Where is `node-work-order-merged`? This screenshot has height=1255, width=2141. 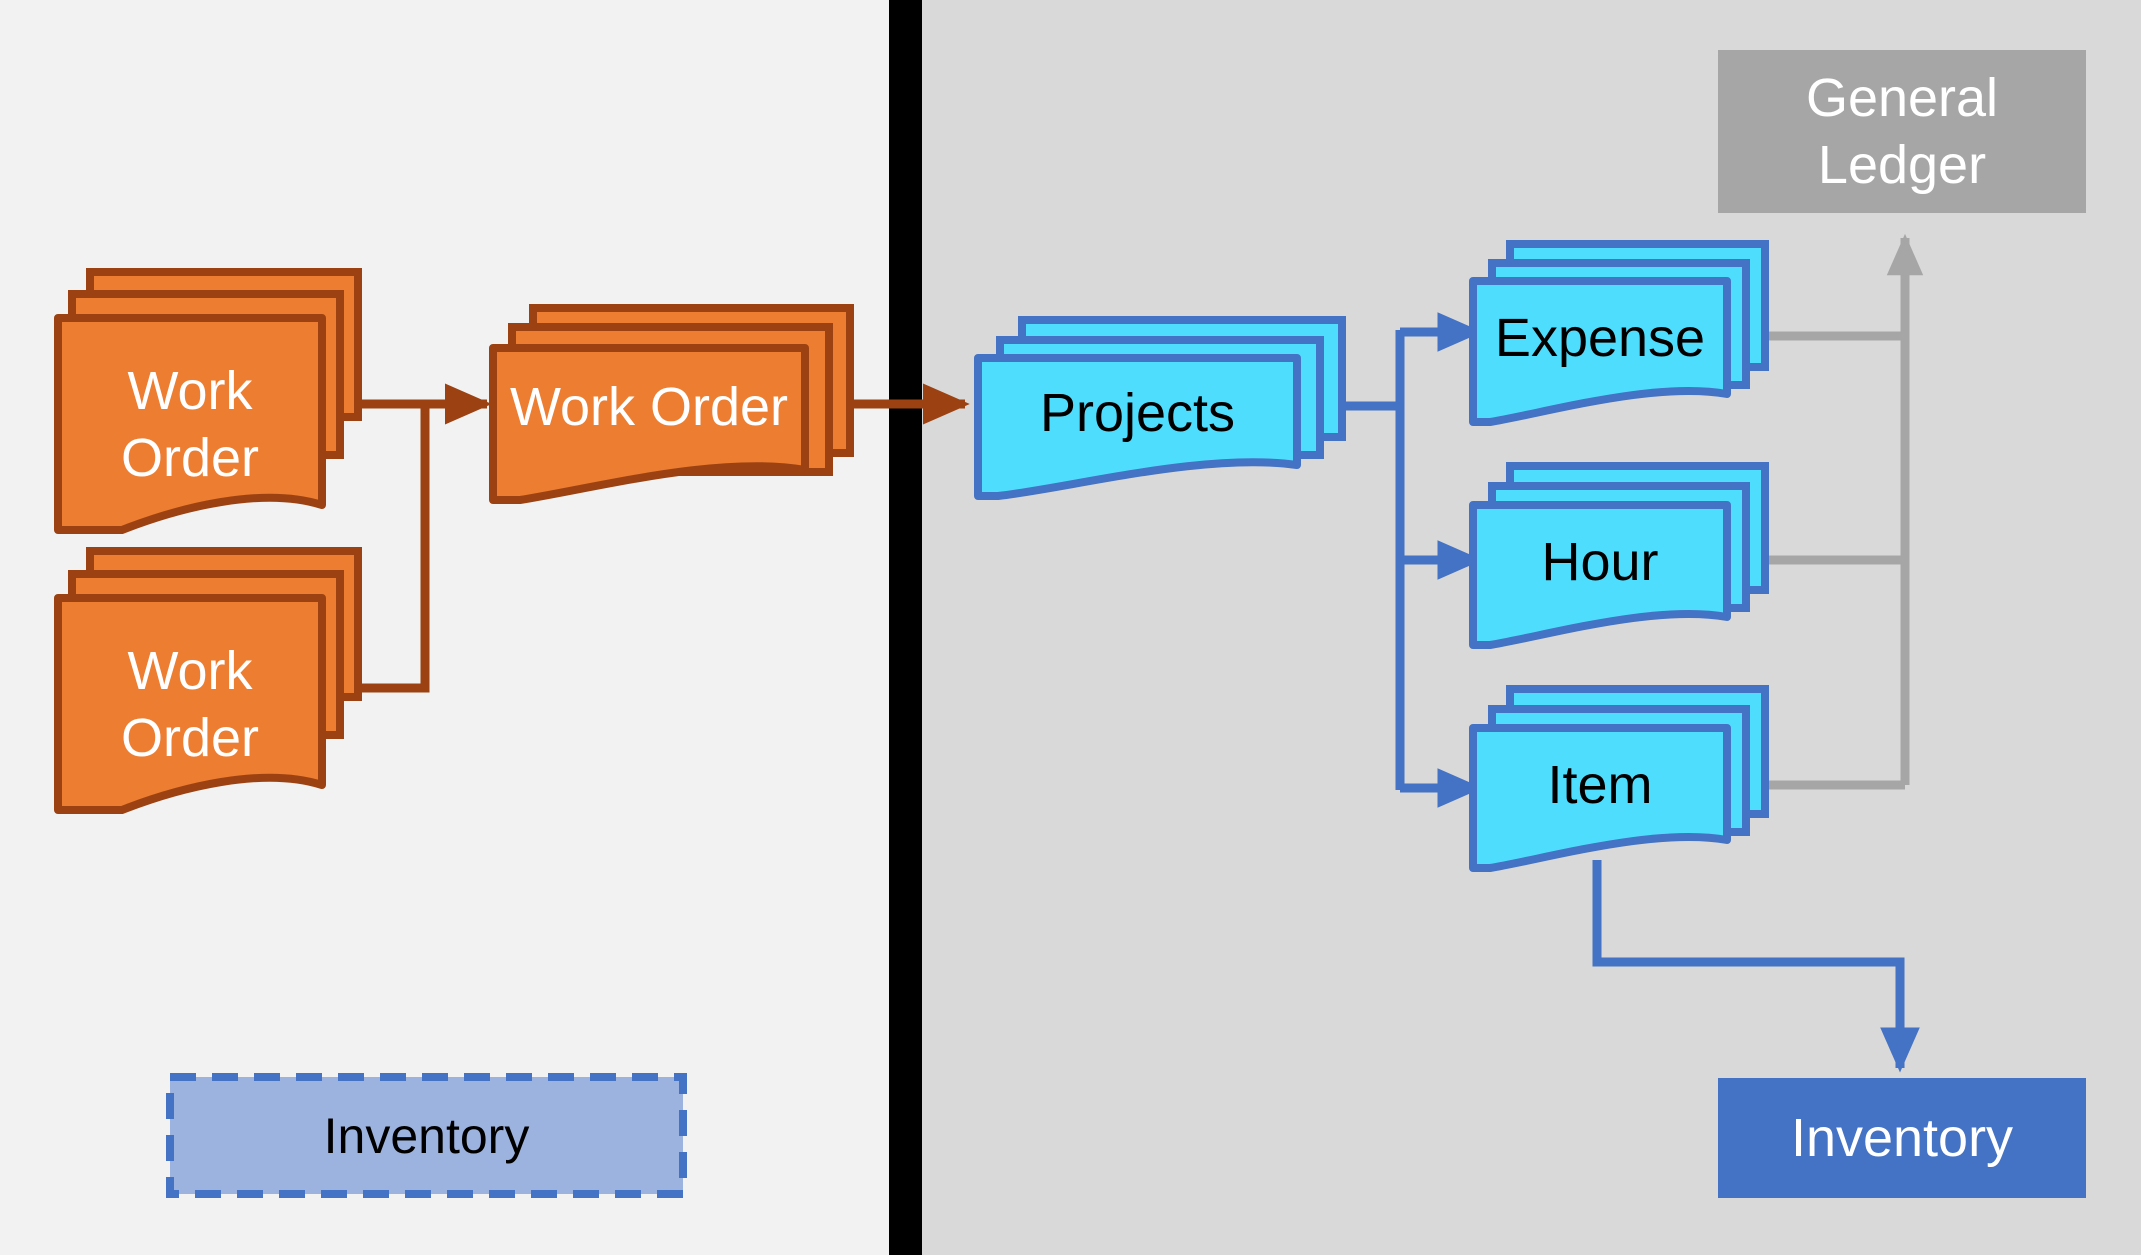
node-work-order-merged is located at coordinates (671, 404).